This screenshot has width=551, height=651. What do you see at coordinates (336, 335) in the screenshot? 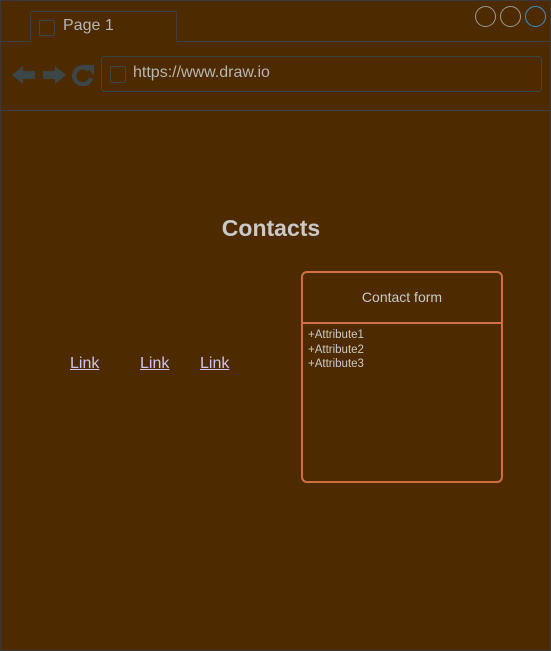
I see `attribute-item: +Attribute1` at bounding box center [336, 335].